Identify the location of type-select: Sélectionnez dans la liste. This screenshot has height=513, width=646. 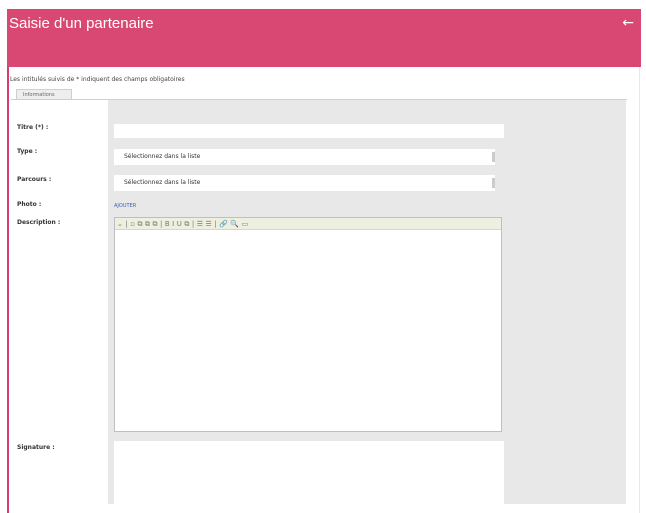
(304, 157).